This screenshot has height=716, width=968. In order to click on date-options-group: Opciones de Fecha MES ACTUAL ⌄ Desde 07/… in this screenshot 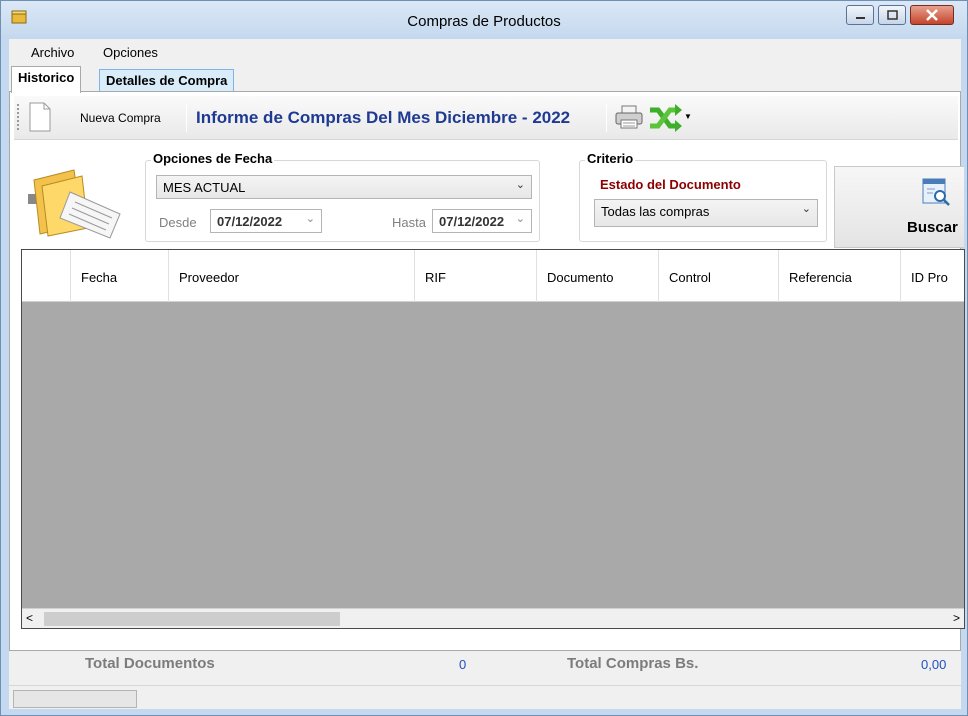, I will do `click(342, 196)`.